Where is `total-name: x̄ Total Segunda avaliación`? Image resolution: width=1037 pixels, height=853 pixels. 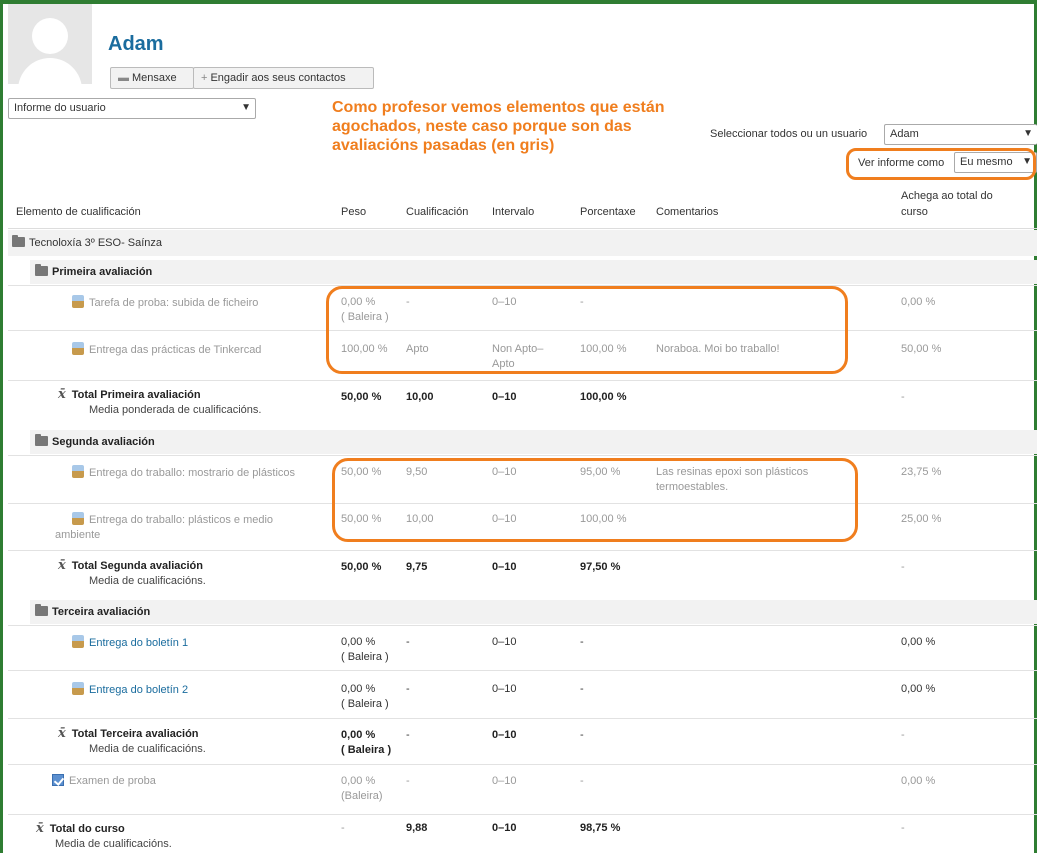
total-name: x̄ Total Segunda avaliación is located at coordinates (130, 565).